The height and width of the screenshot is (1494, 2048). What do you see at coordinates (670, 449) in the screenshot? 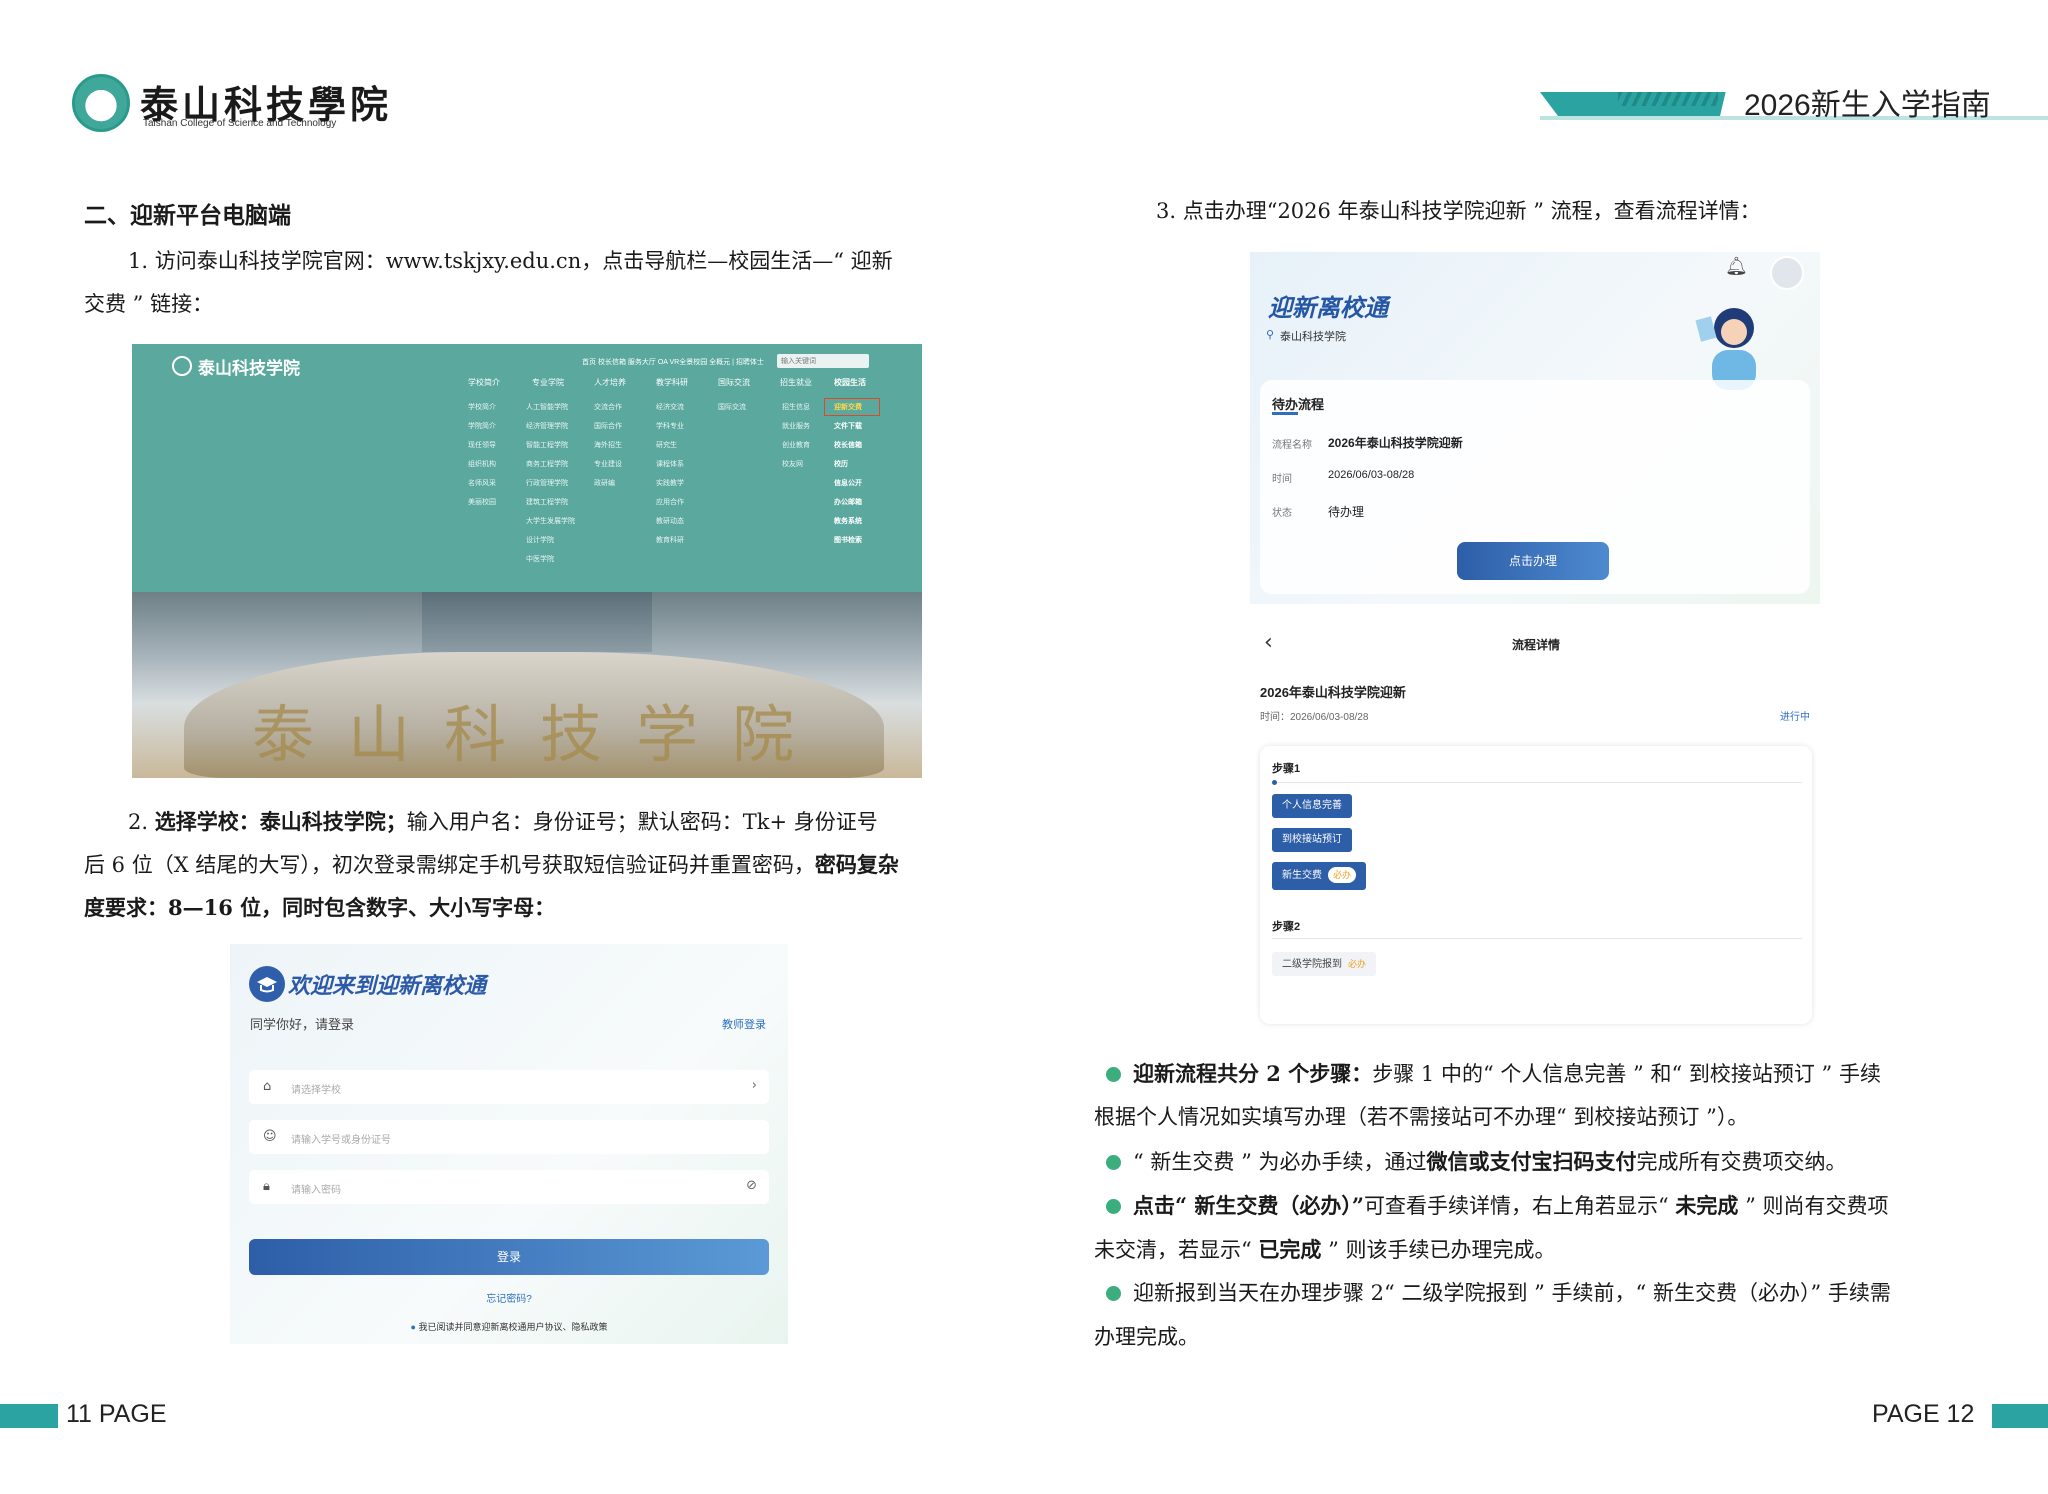
I see `submenu-item: 研究生` at bounding box center [670, 449].